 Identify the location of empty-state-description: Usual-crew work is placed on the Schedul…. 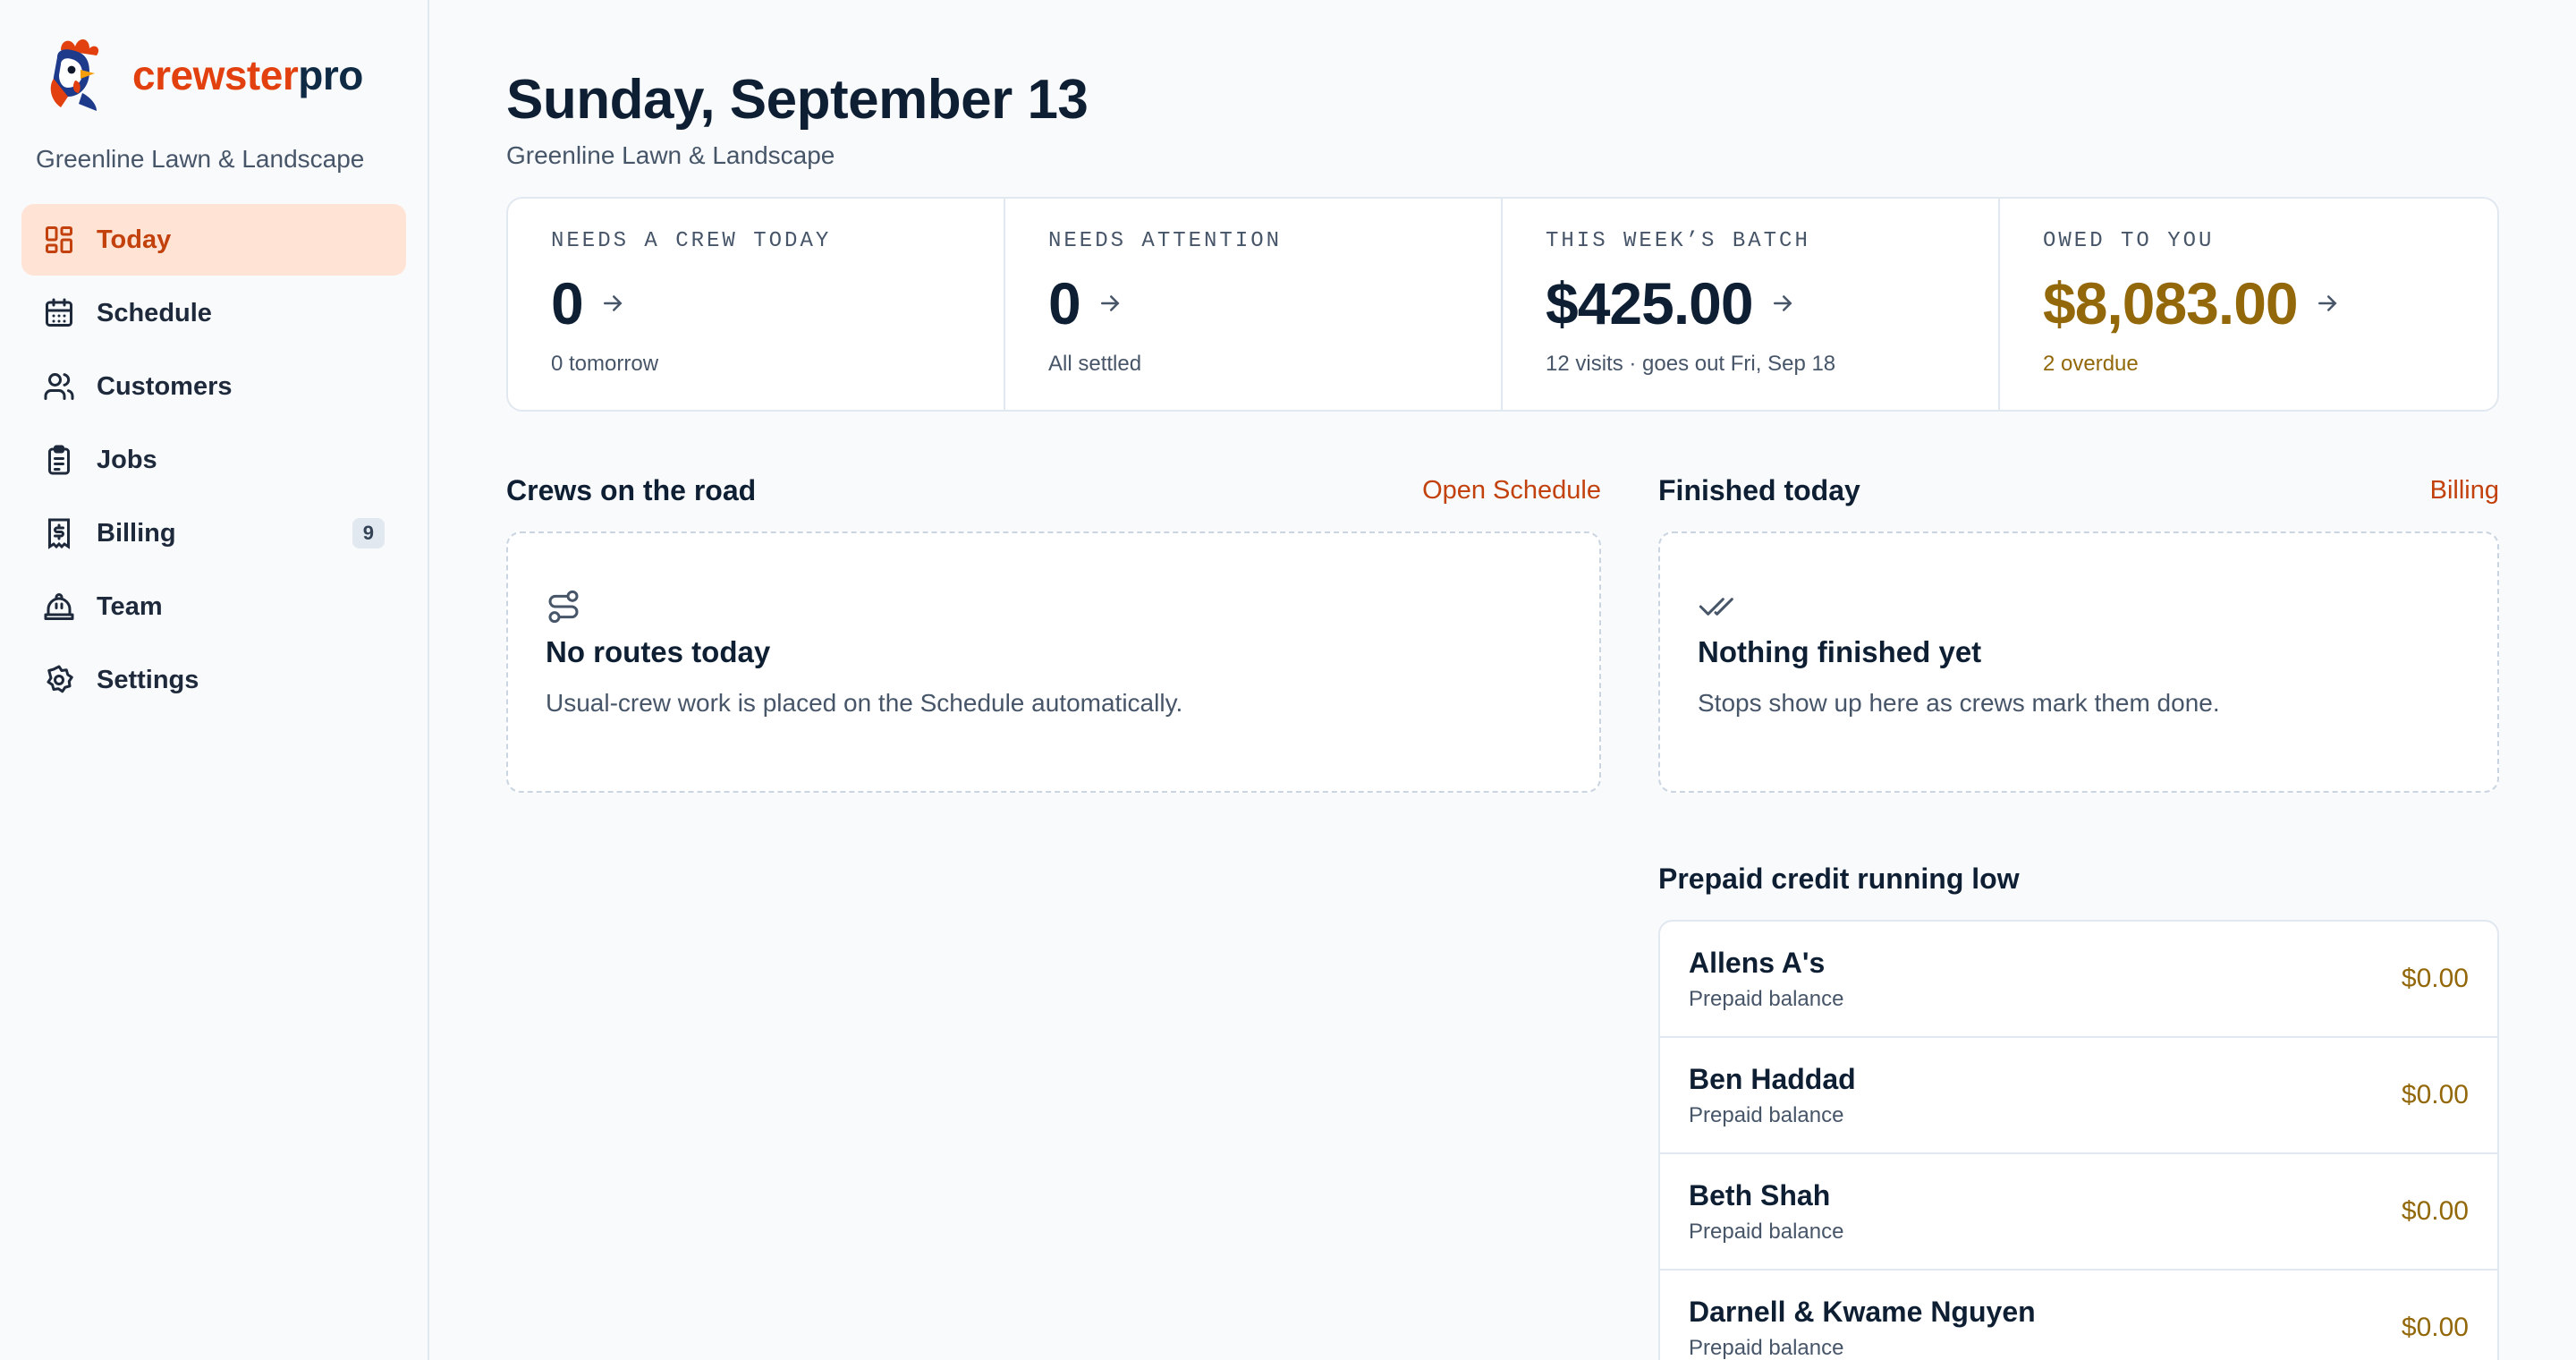
(864, 703).